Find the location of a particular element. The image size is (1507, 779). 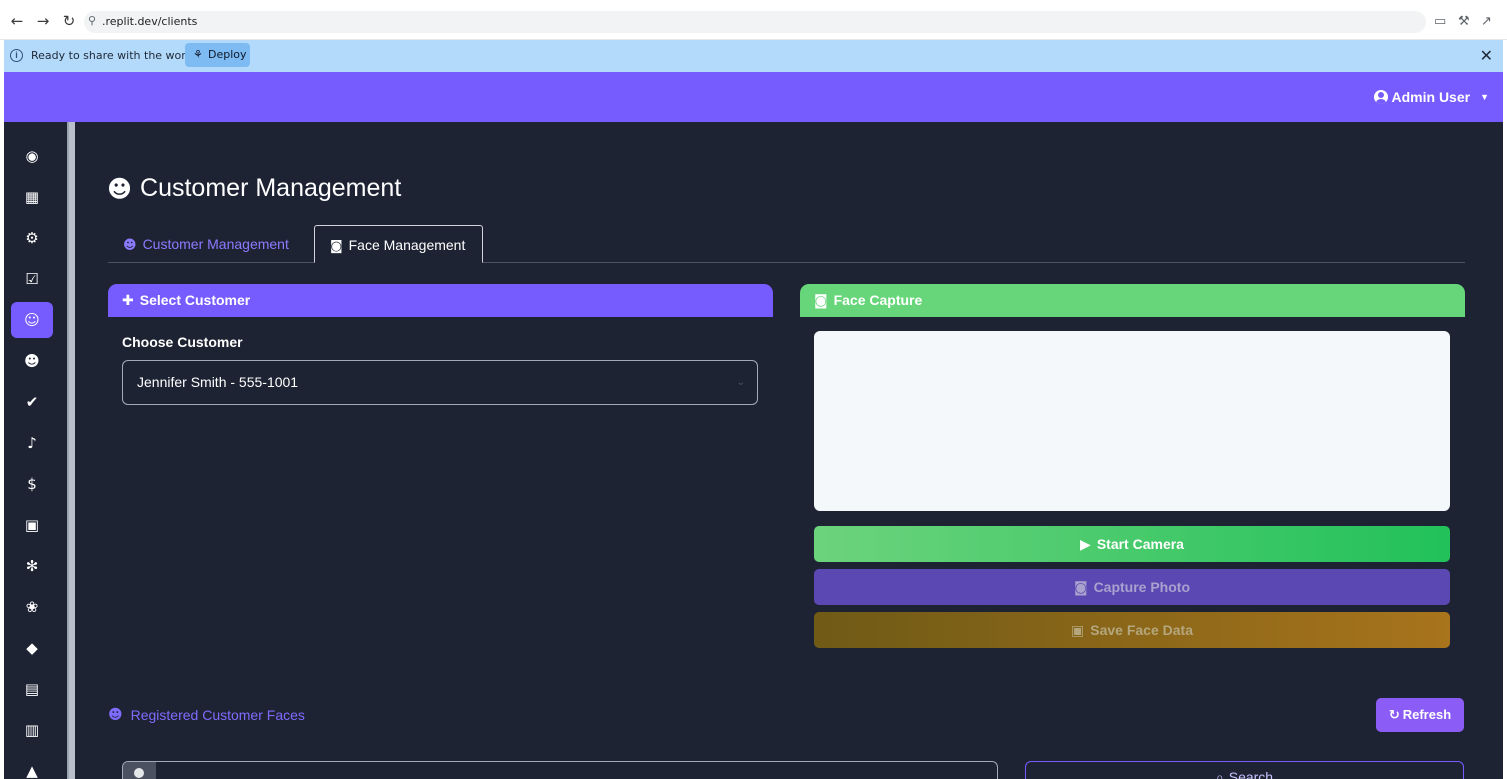

start-camera-button: ▶ Start Camera is located at coordinates (1132, 544).